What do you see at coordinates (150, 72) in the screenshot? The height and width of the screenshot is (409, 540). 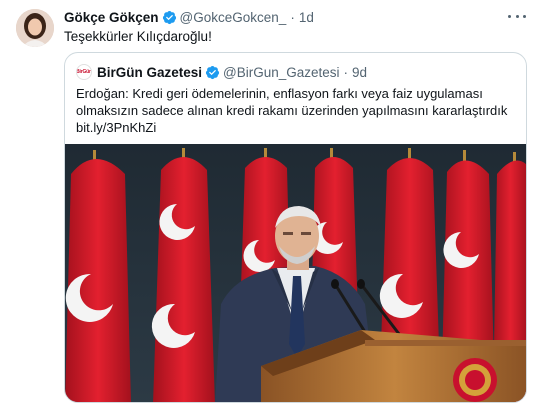 I see `quoted-author-name: BirGün Gazetesi` at bounding box center [150, 72].